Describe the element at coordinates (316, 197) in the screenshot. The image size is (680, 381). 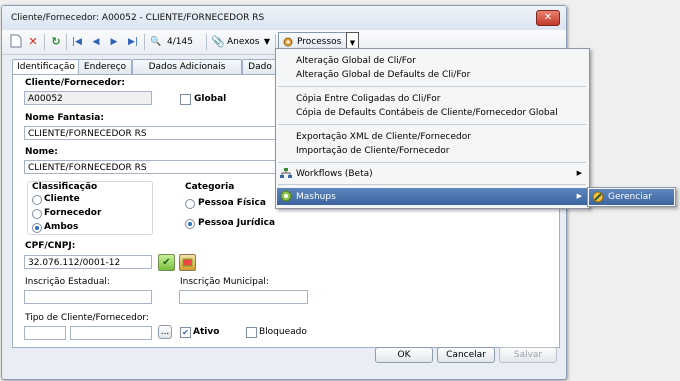
I see `menu-item-mashups: Mashups` at that location.